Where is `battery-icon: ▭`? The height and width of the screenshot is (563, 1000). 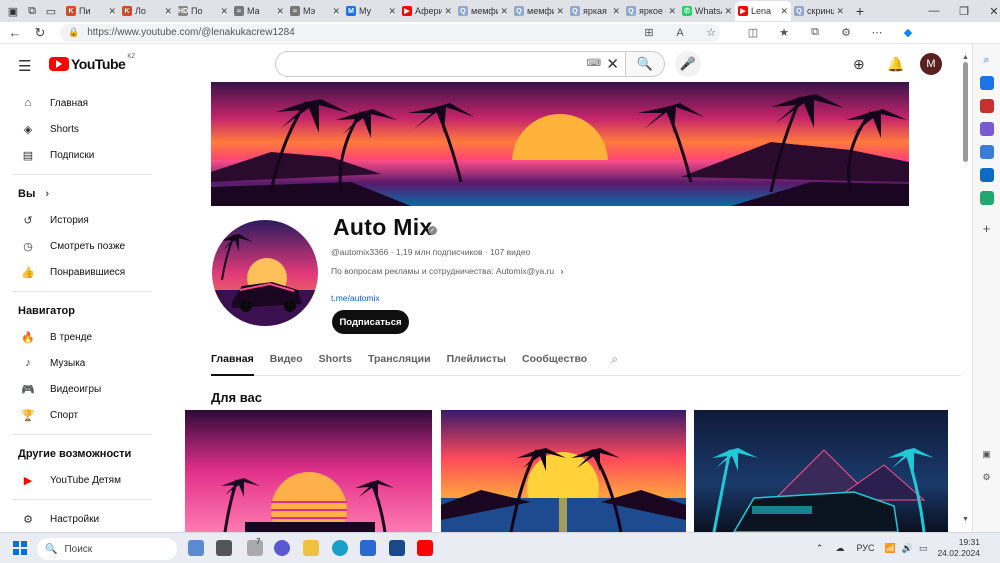
battery-icon: ▭ is located at coordinates (923, 548).